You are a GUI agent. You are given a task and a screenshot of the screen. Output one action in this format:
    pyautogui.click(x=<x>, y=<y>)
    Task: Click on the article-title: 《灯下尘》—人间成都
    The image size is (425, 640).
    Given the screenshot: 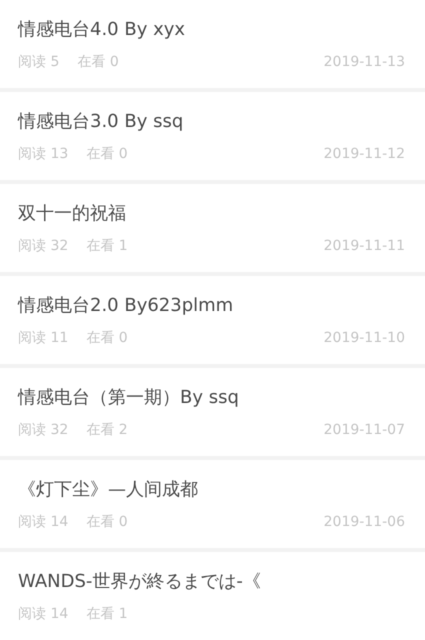 What is the action you would take?
    pyautogui.click(x=108, y=490)
    